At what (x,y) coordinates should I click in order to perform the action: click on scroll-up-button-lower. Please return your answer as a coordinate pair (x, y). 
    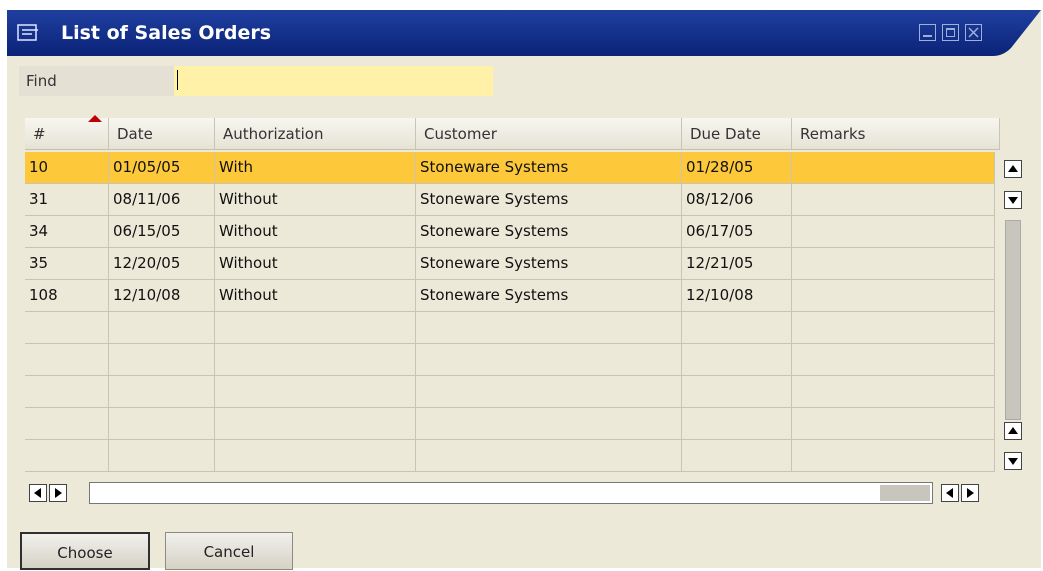
    Looking at the image, I should click on (1013, 431).